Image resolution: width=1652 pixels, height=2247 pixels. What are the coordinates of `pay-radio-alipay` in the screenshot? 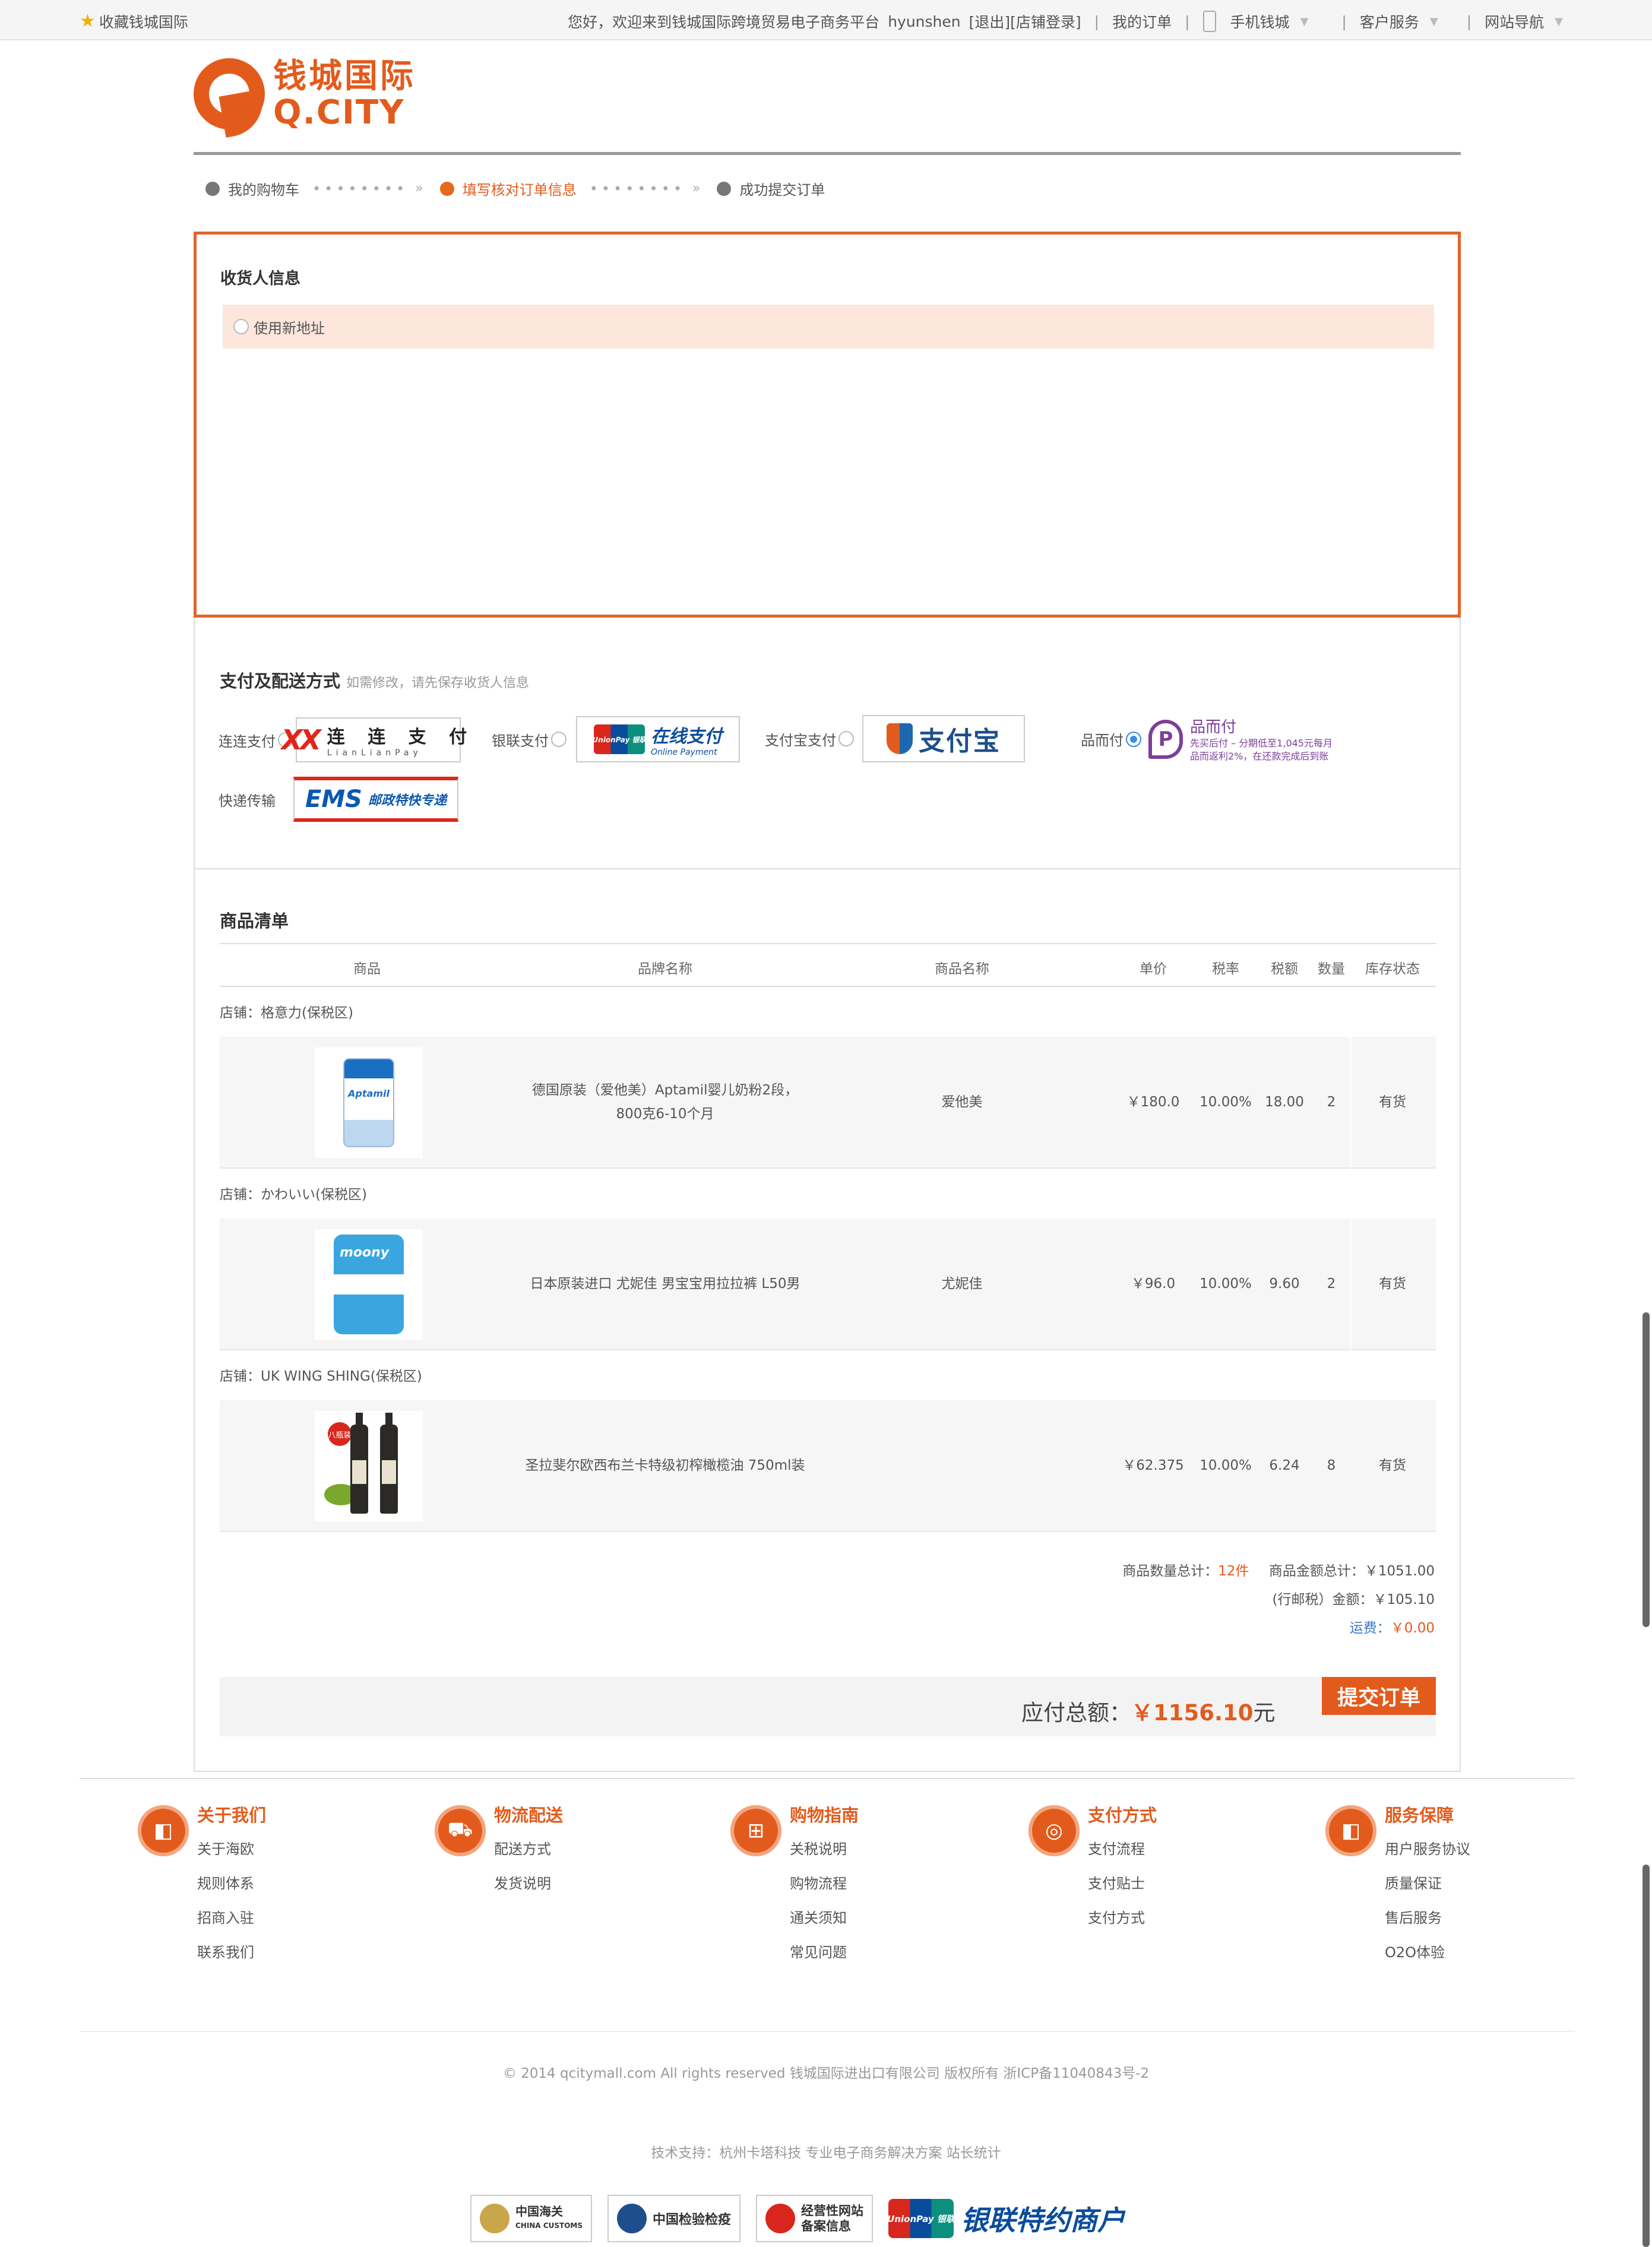 It's located at (846, 739).